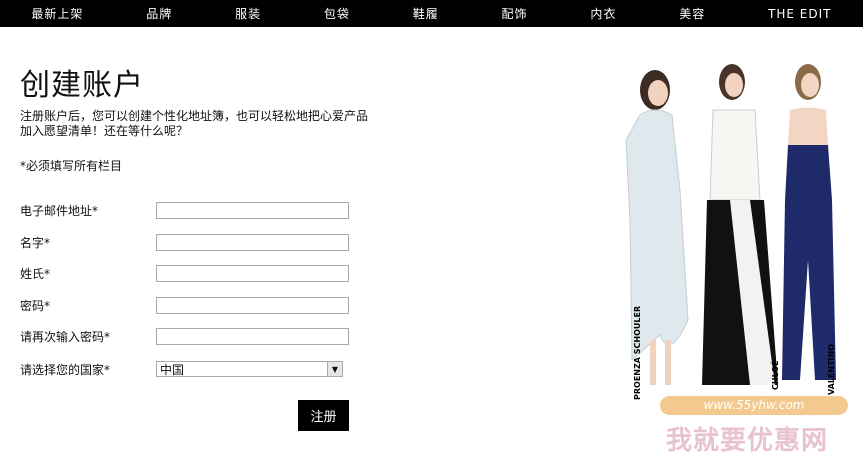  I want to click on nav-beauty: 美容, so click(692, 13).